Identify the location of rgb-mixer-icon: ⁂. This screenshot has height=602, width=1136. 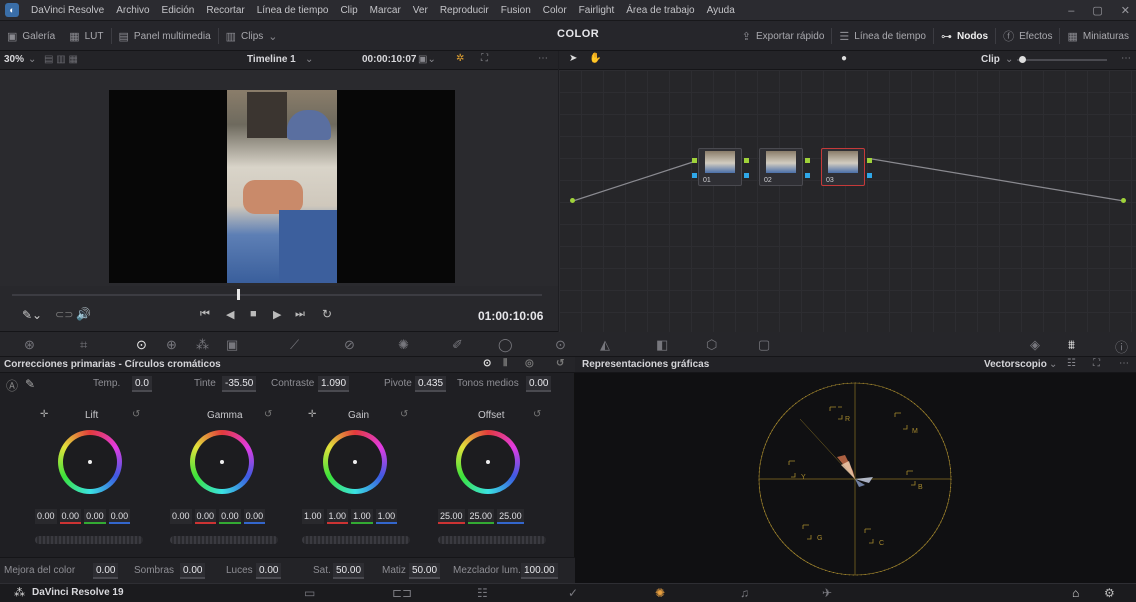
(202, 345).